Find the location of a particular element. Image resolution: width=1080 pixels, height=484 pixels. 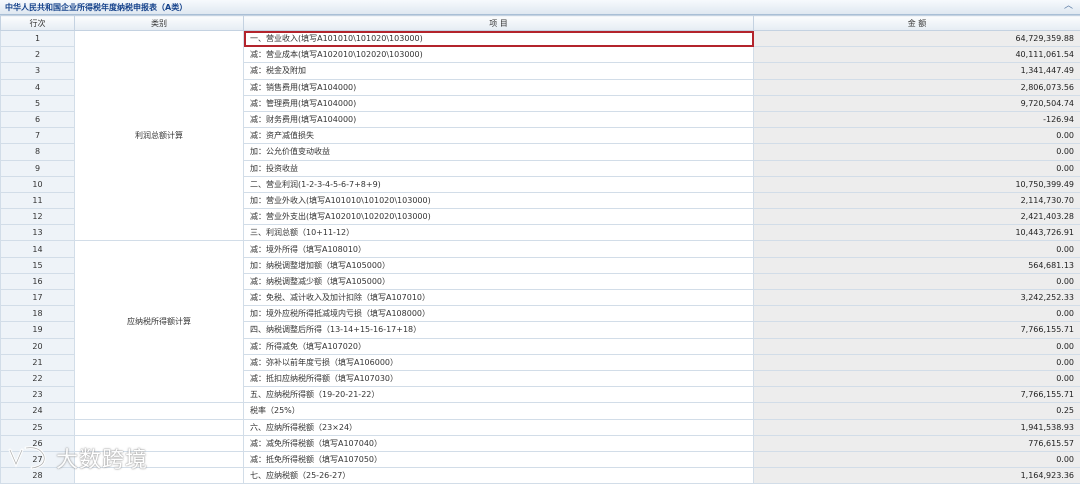

table-row: 25 六、应纳所得税额（23×24）1,941,538.93 is located at coordinates (540, 427).